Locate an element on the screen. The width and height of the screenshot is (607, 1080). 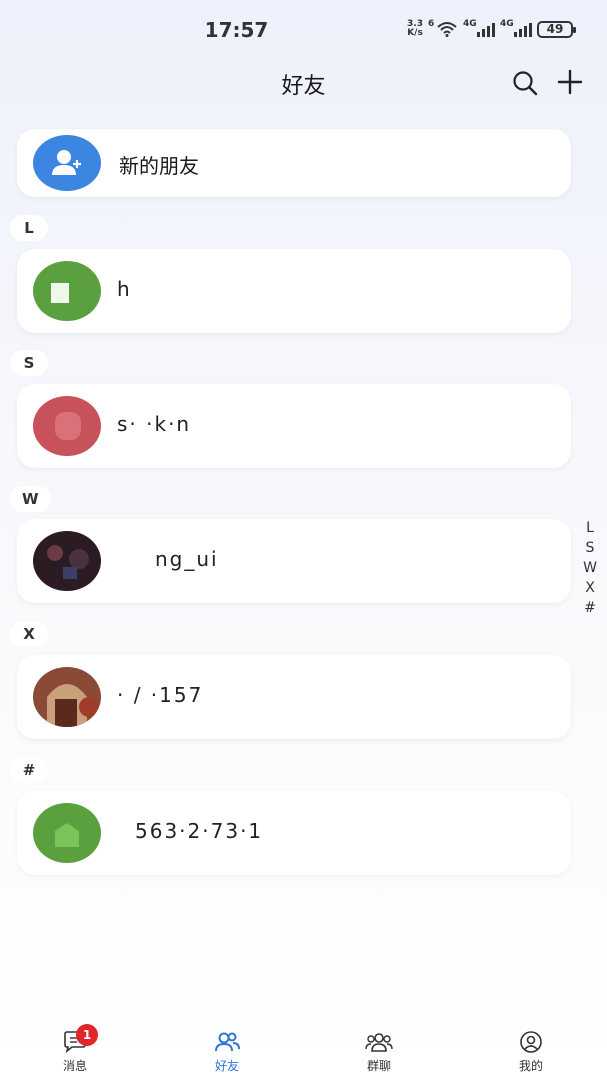
new-friends-item: 新的朋友 is located at coordinates (294, 163).